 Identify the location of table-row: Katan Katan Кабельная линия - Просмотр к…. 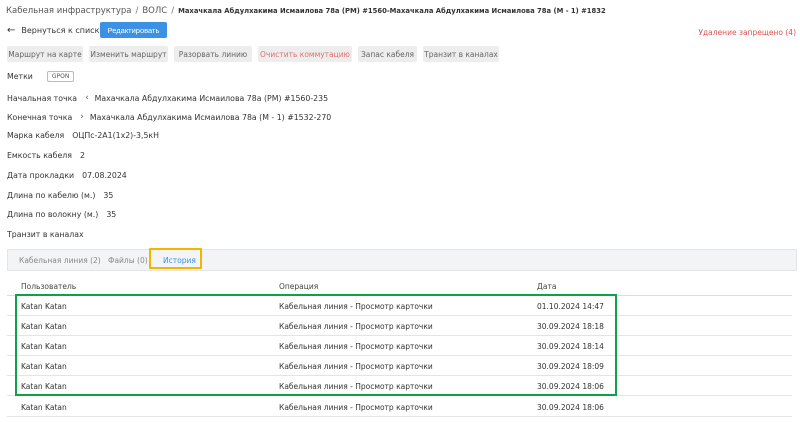
(399, 407).